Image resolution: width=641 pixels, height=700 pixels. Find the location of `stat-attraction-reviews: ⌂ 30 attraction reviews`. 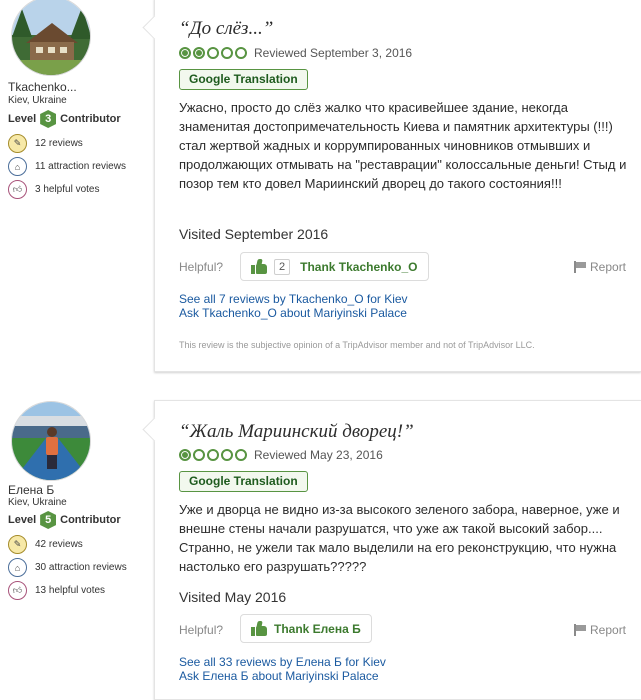

stat-attraction-reviews: ⌂ 30 attraction reviews is located at coordinates (67, 567).